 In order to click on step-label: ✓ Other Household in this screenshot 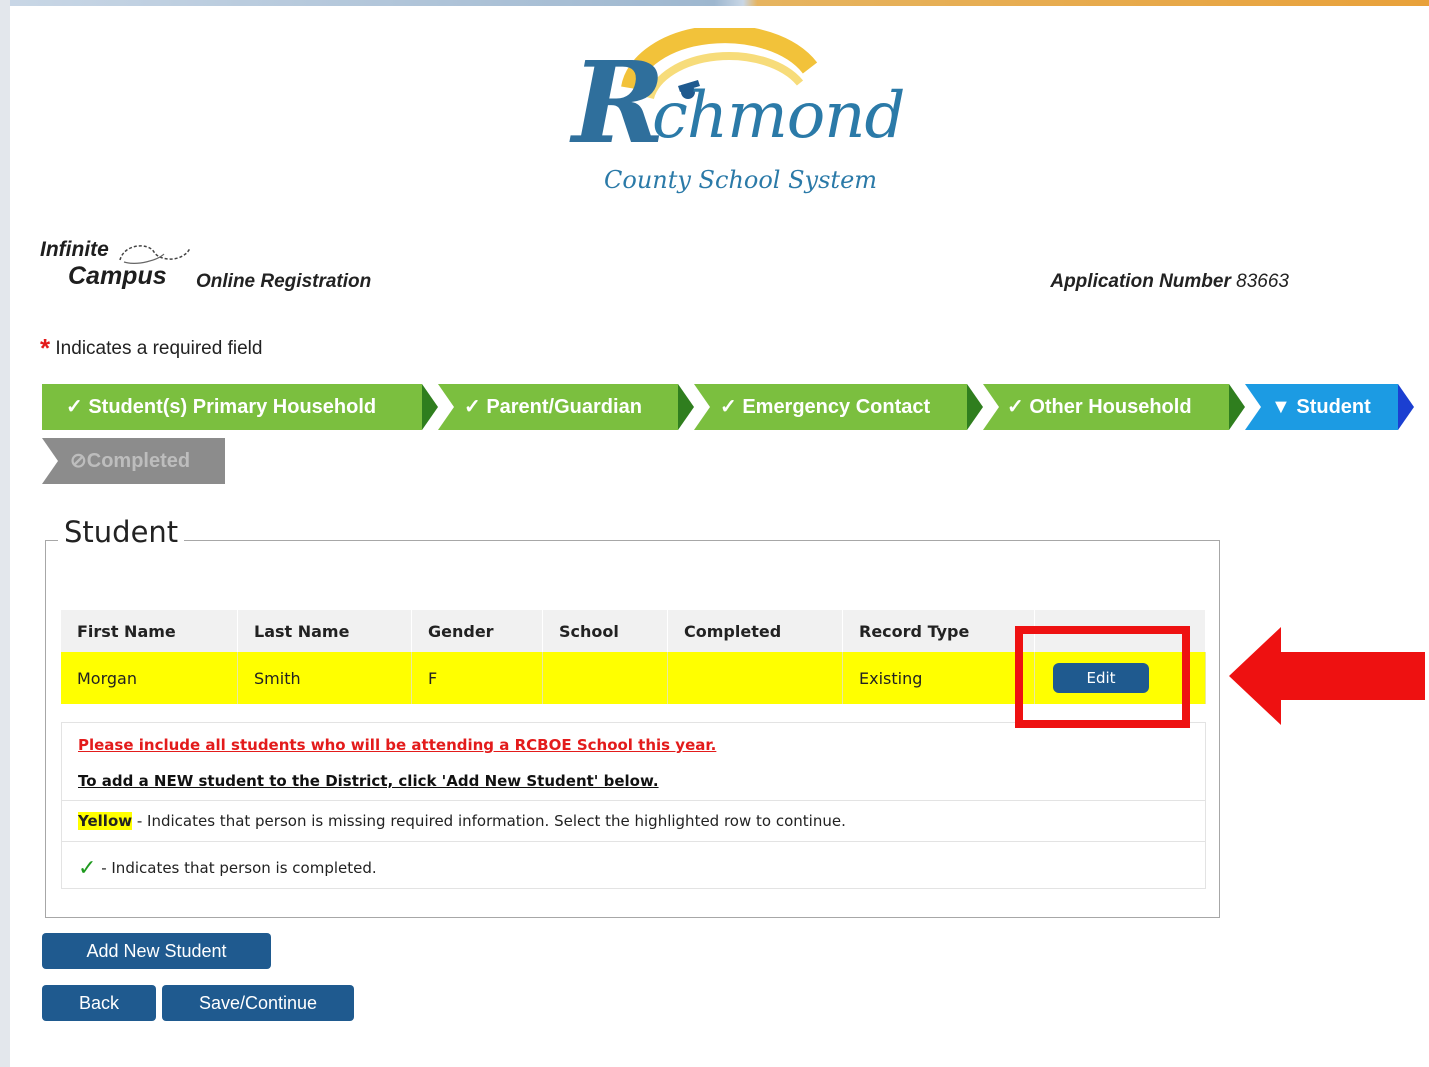, I will do `click(1099, 407)`.